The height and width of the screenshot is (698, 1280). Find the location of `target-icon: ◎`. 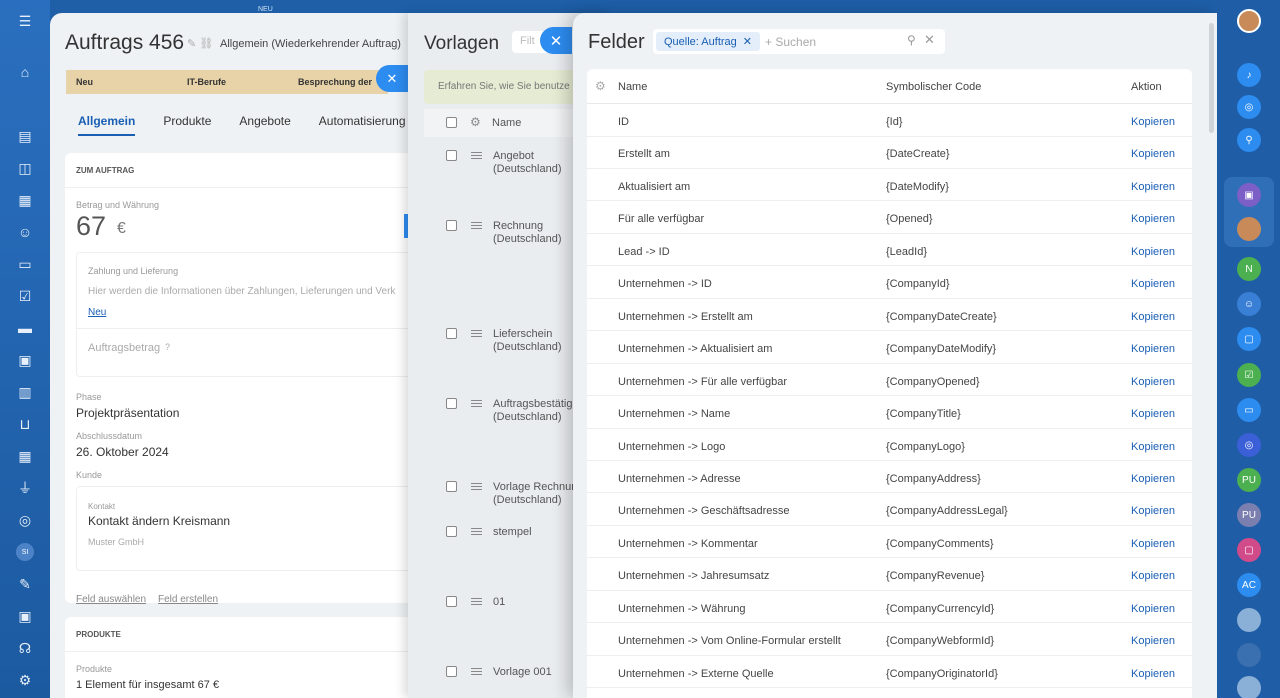

target-icon: ◎ is located at coordinates (25, 520).